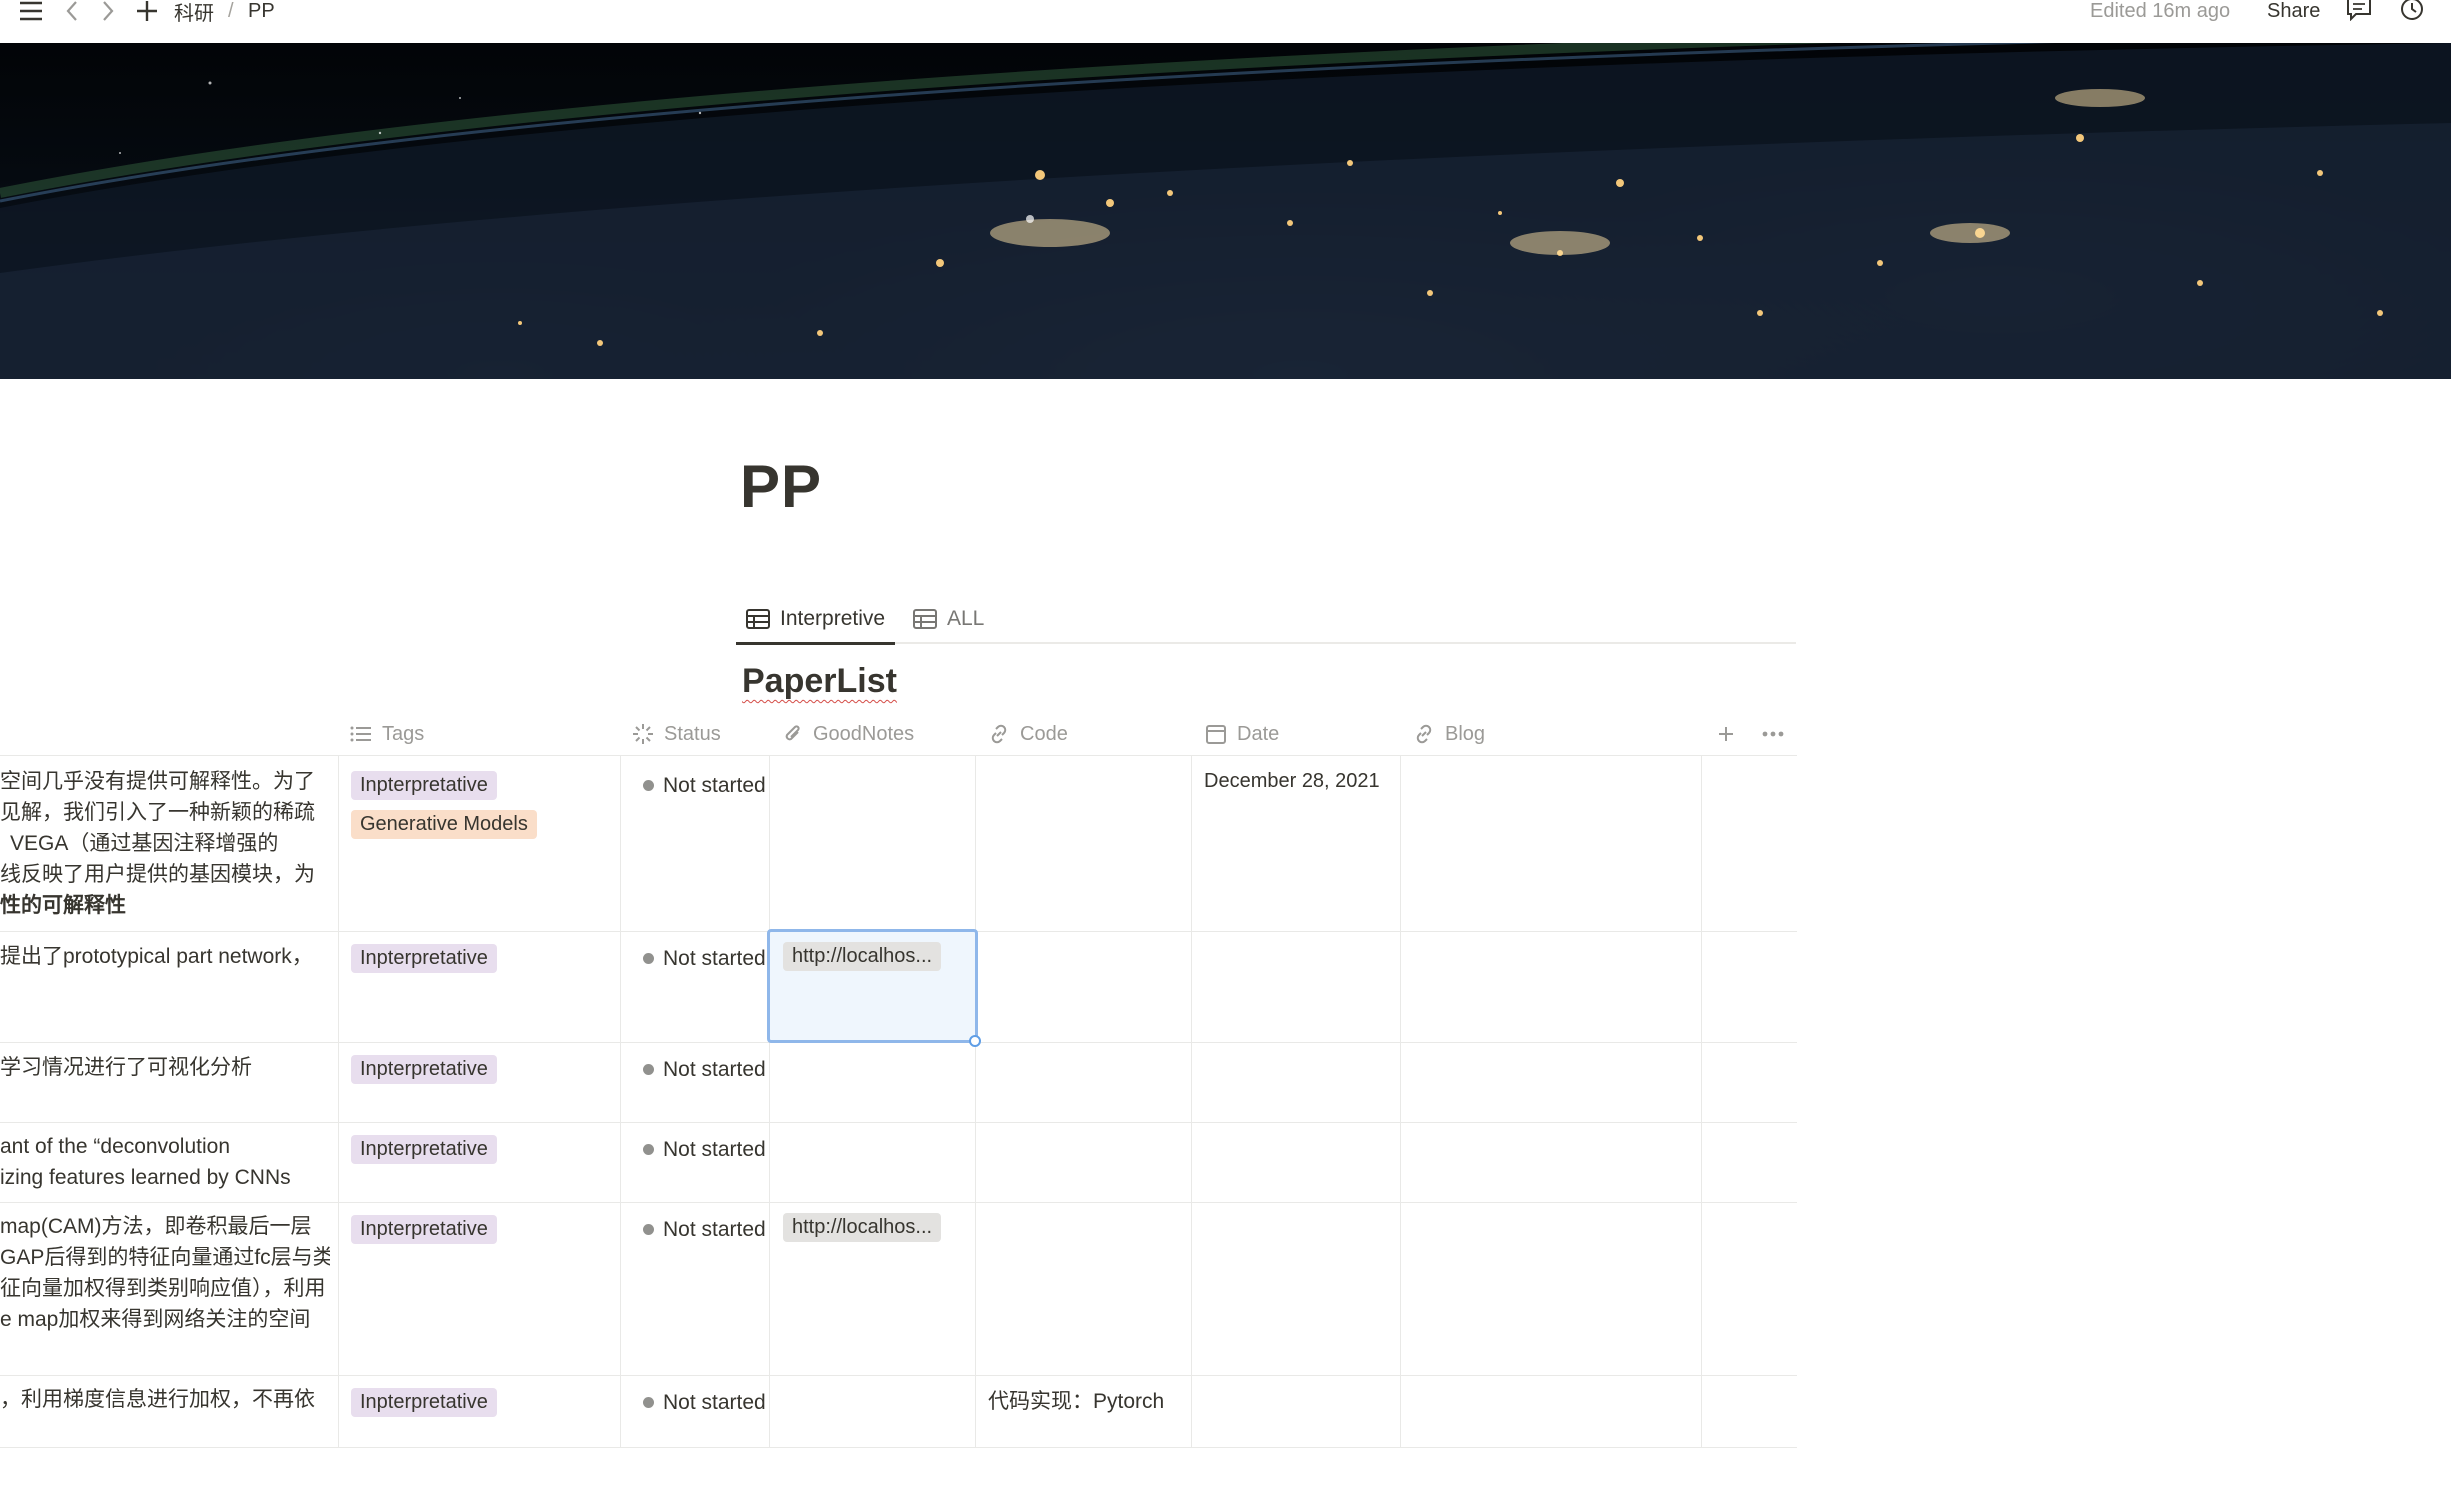 The width and height of the screenshot is (2451, 1495). I want to click on column-header-goodnotes: GoodNotes, so click(848, 734).